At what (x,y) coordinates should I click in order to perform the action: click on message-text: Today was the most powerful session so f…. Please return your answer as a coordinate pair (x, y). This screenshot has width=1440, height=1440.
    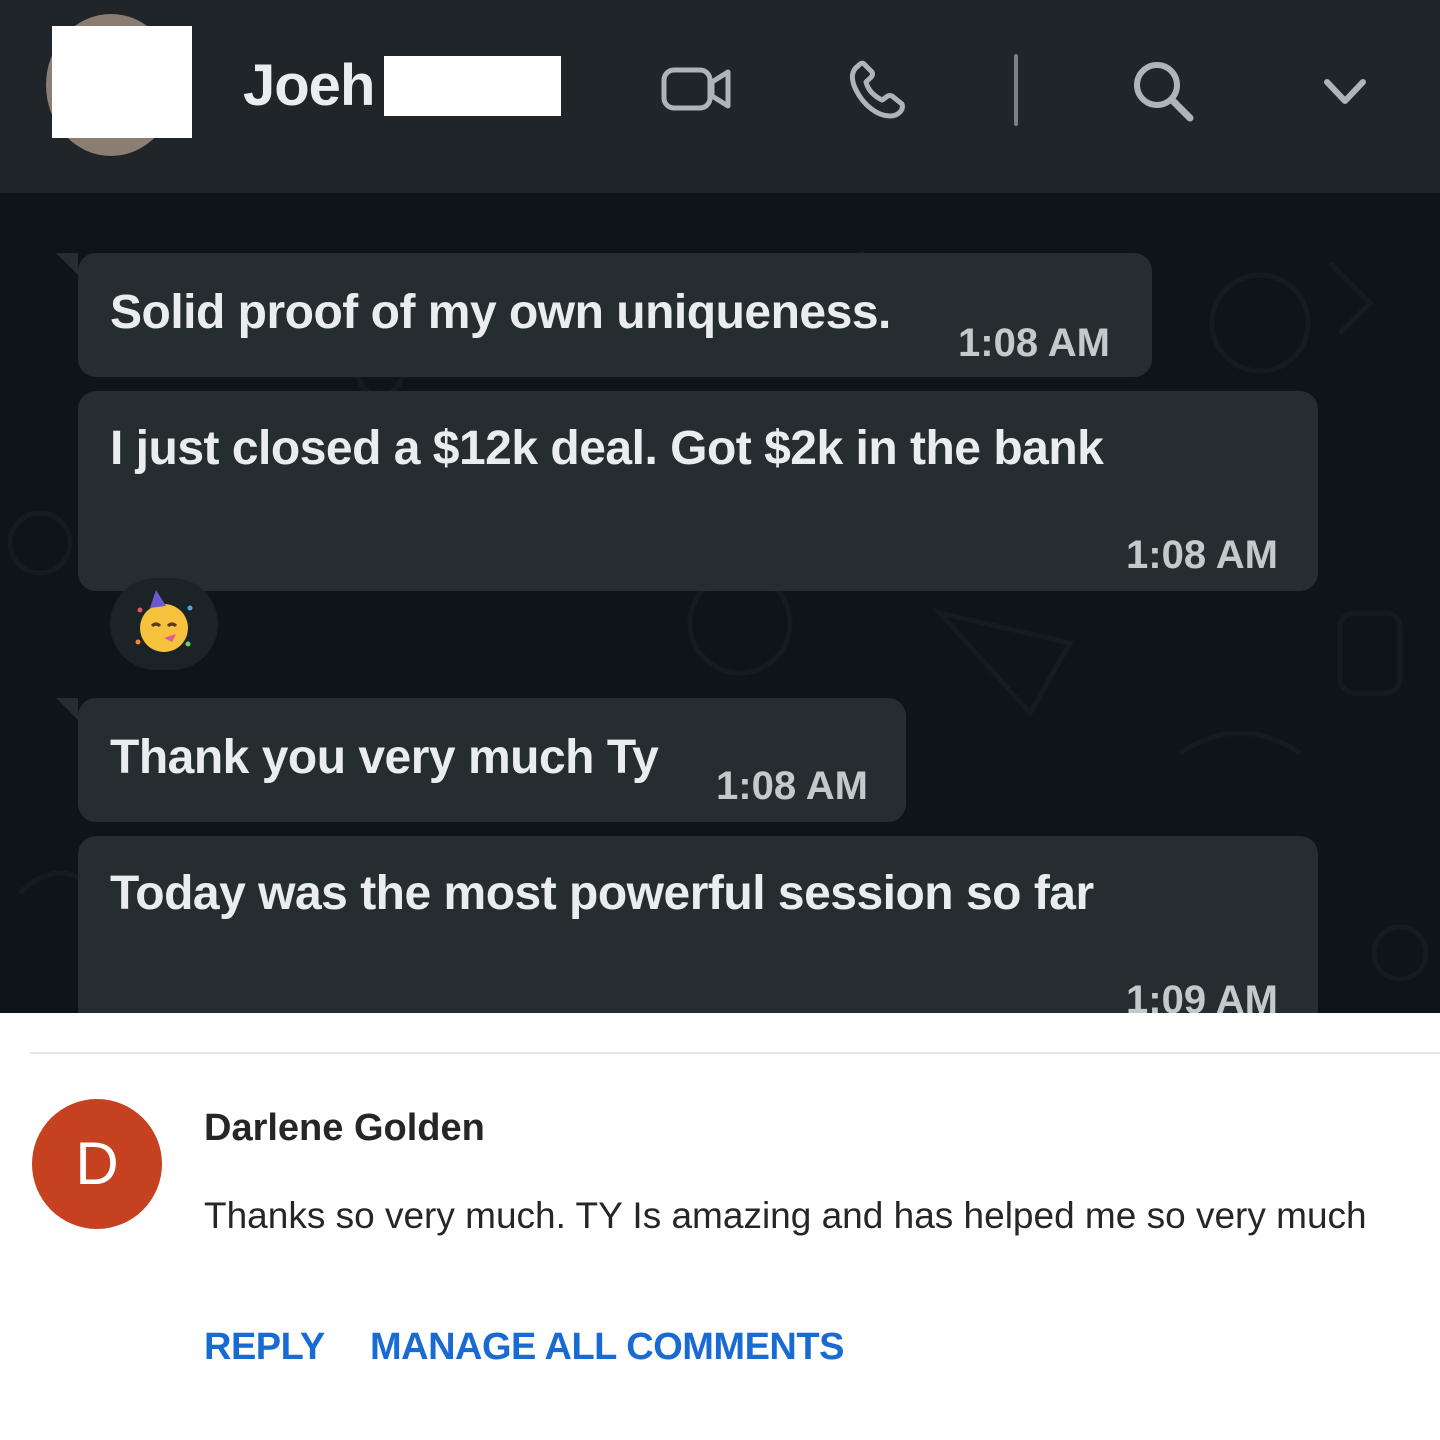
    Looking at the image, I should click on (602, 893).